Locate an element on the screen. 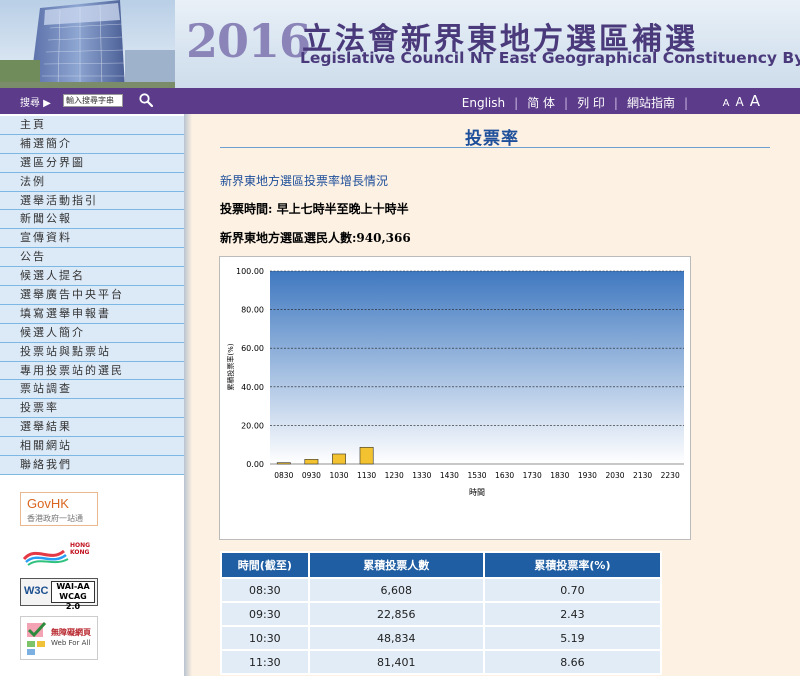 This screenshot has width=800, height=676. x-tick-label: 1130 is located at coordinates (366, 475).